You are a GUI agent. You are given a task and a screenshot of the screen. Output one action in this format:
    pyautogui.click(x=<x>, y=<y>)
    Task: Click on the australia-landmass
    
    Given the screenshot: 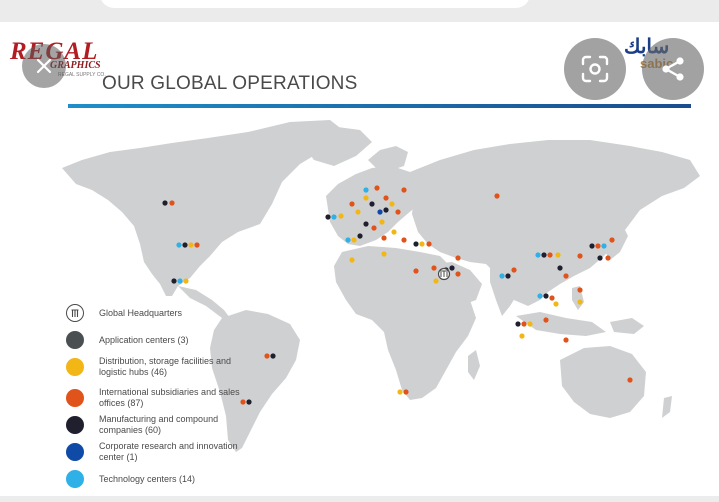 What is the action you would take?
    pyautogui.click(x=603, y=382)
    